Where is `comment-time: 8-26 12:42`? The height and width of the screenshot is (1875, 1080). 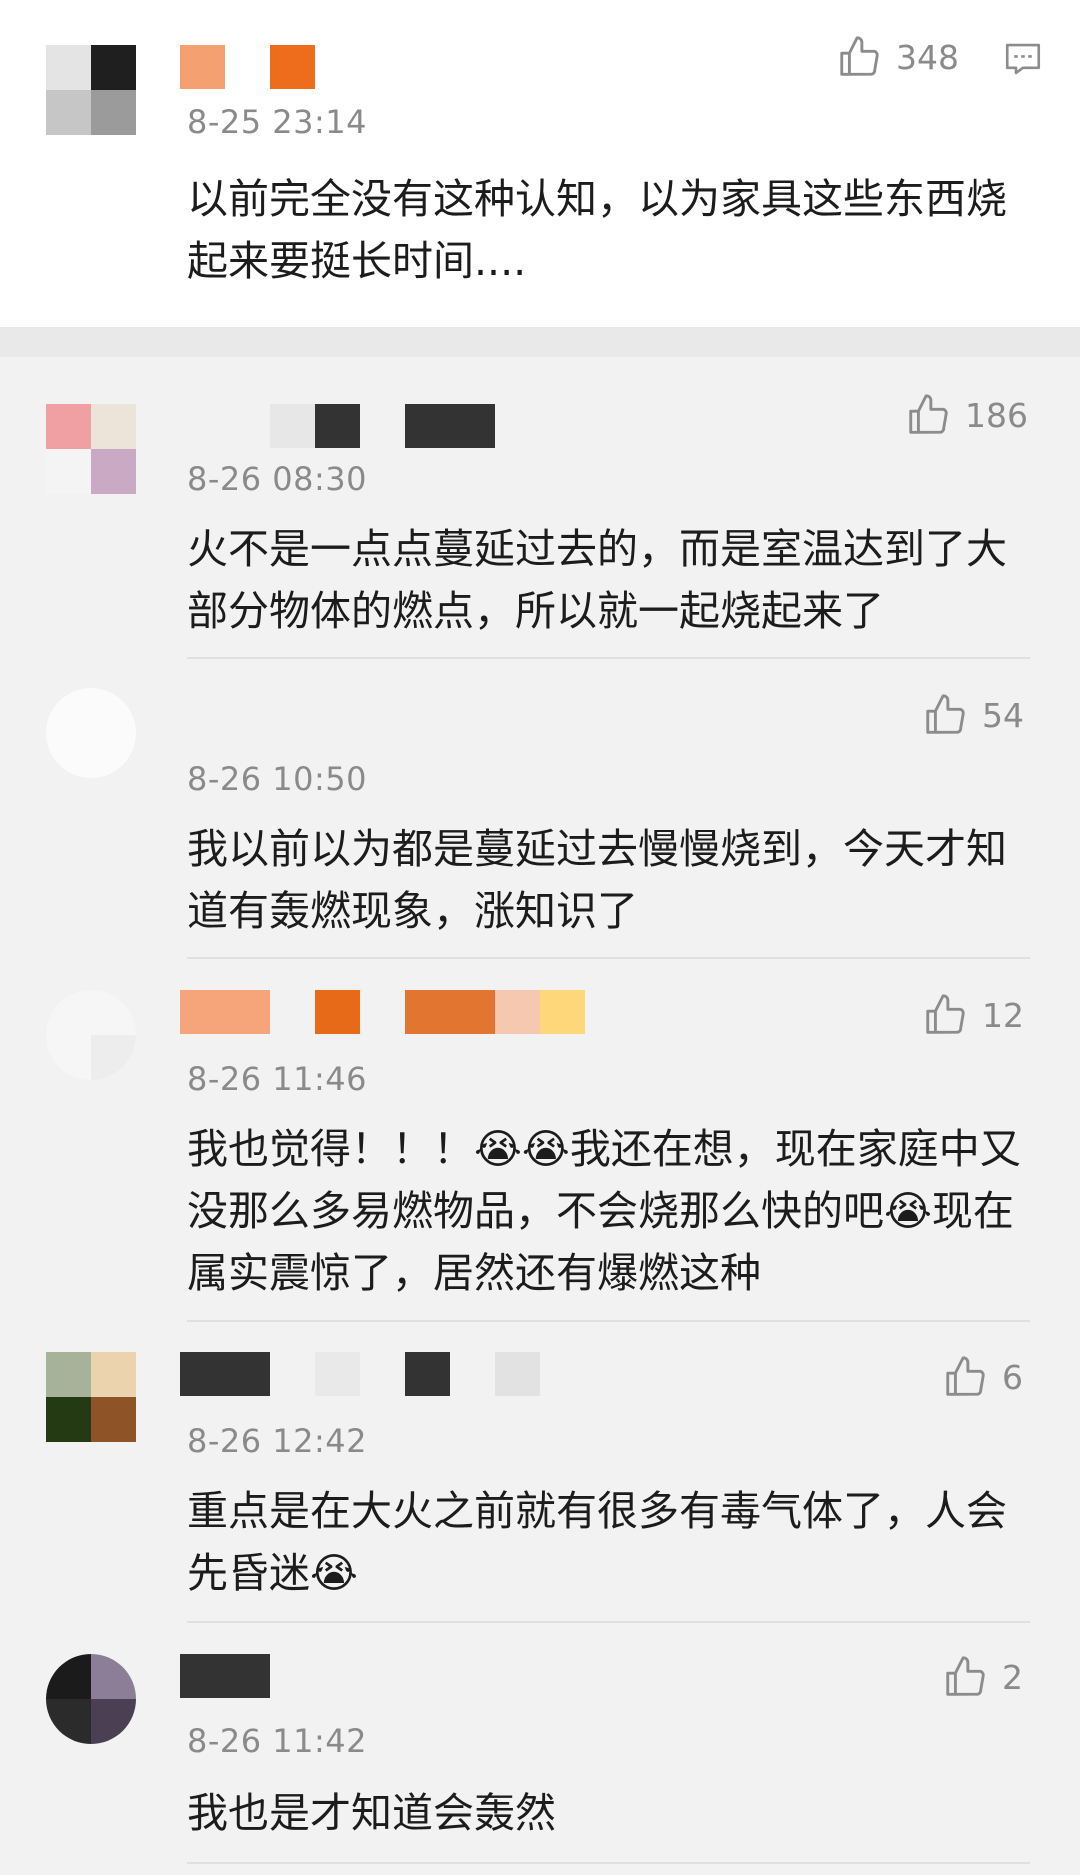 comment-time: 8-26 12:42 is located at coordinates (277, 1441).